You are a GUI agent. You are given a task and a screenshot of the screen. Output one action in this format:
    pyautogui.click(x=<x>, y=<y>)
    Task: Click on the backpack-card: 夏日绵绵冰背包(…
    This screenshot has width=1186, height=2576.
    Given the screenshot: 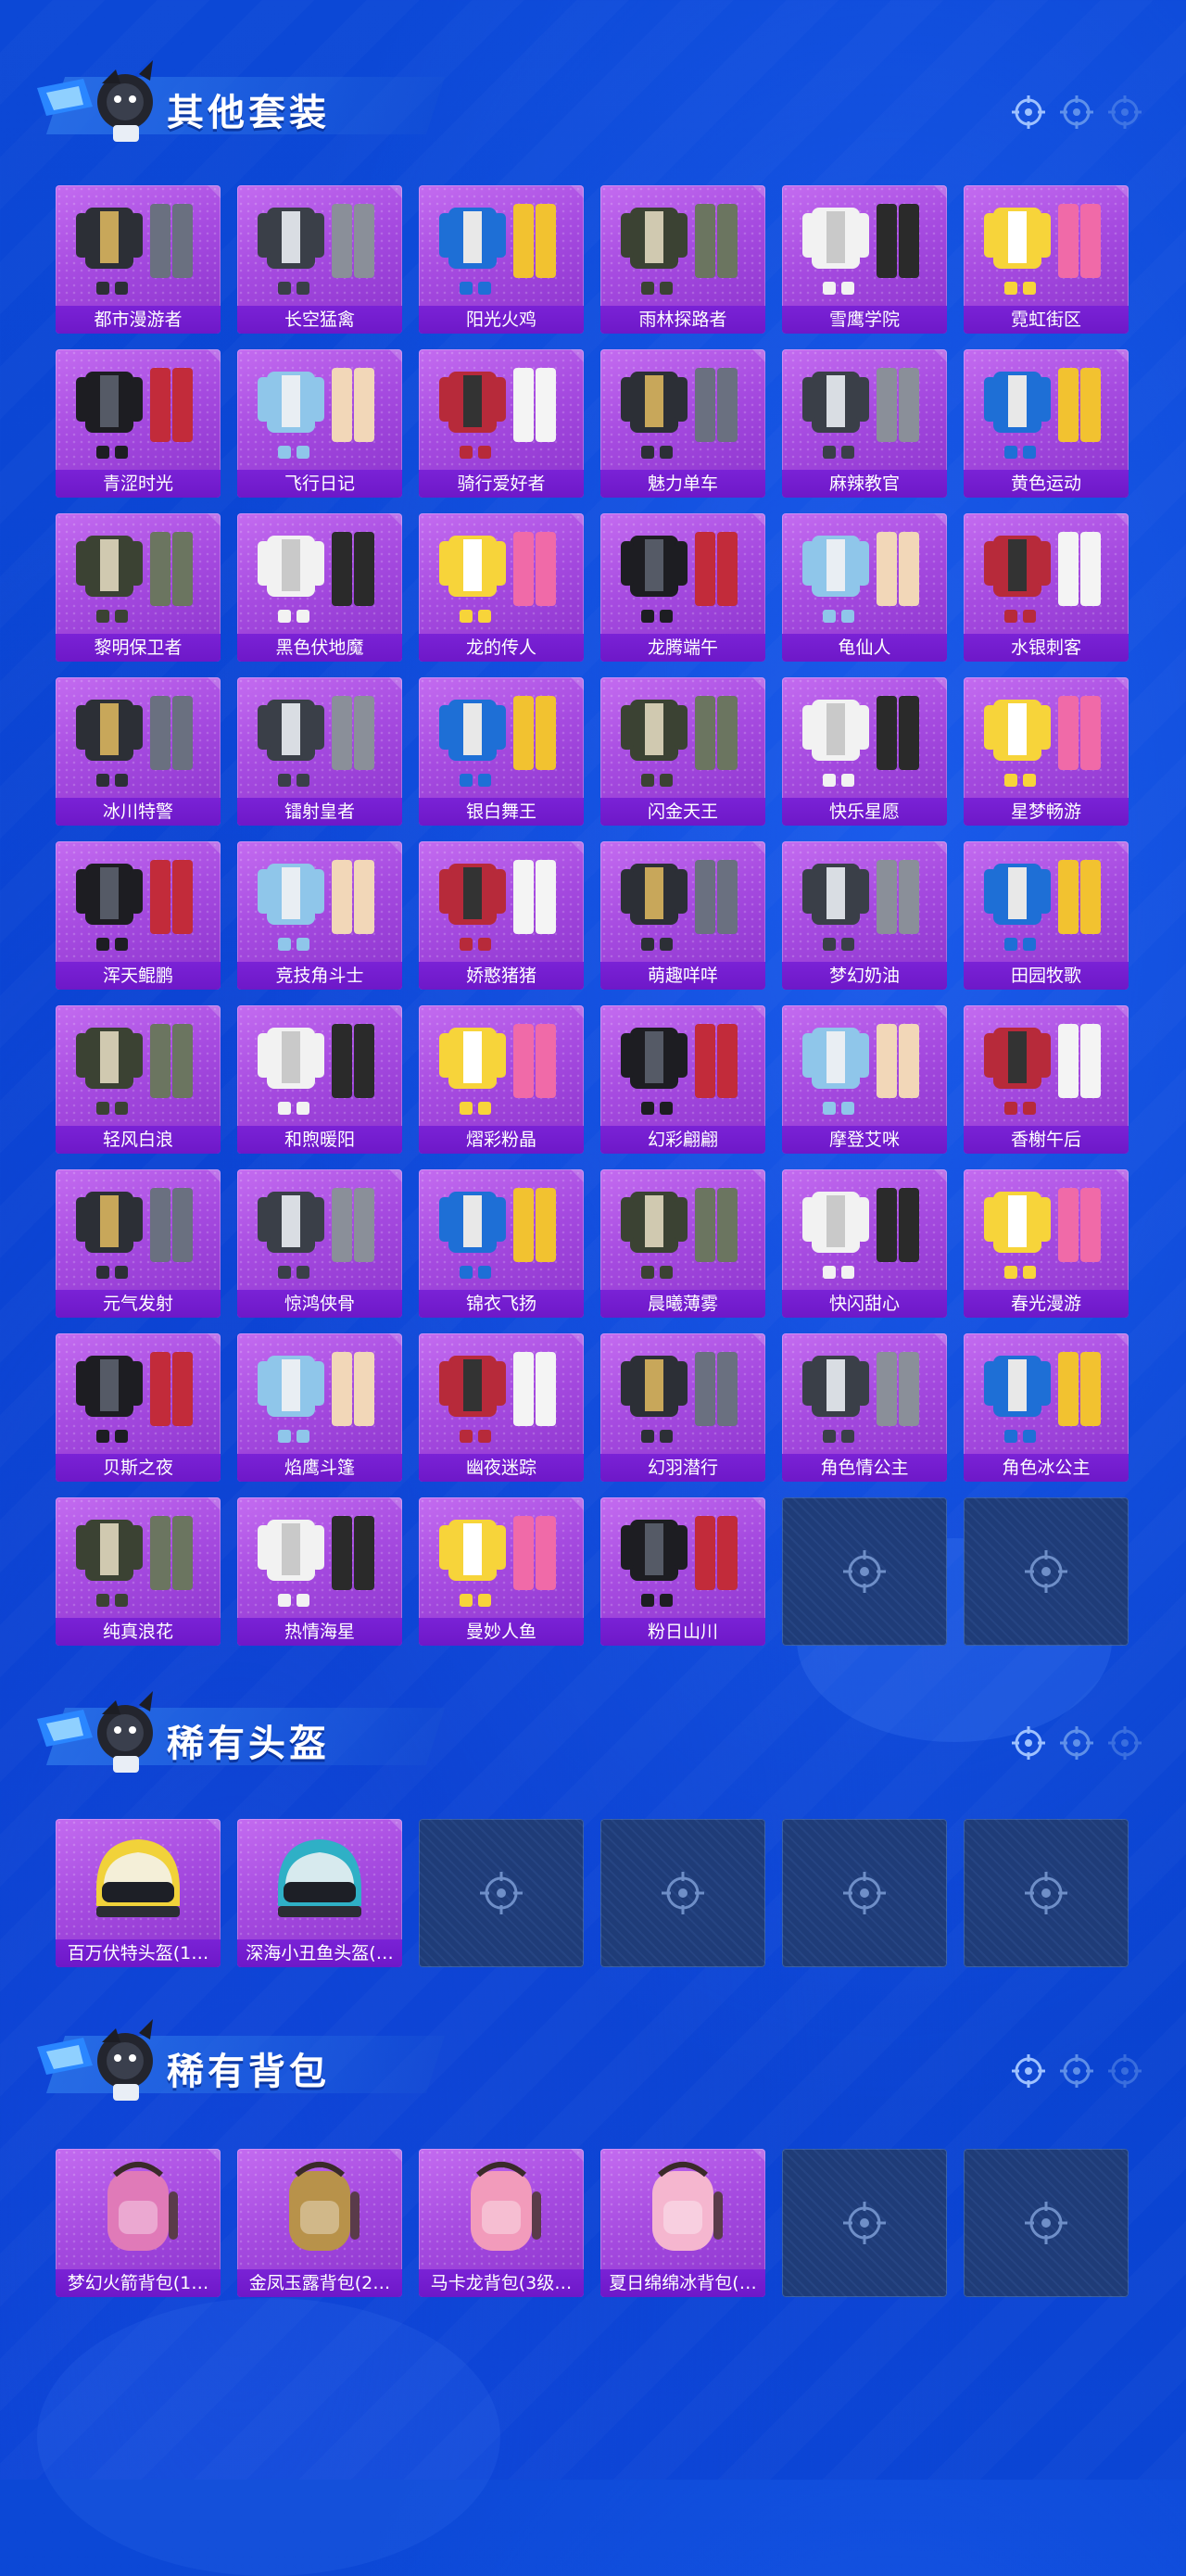 What is the action you would take?
    pyautogui.click(x=682, y=2223)
    